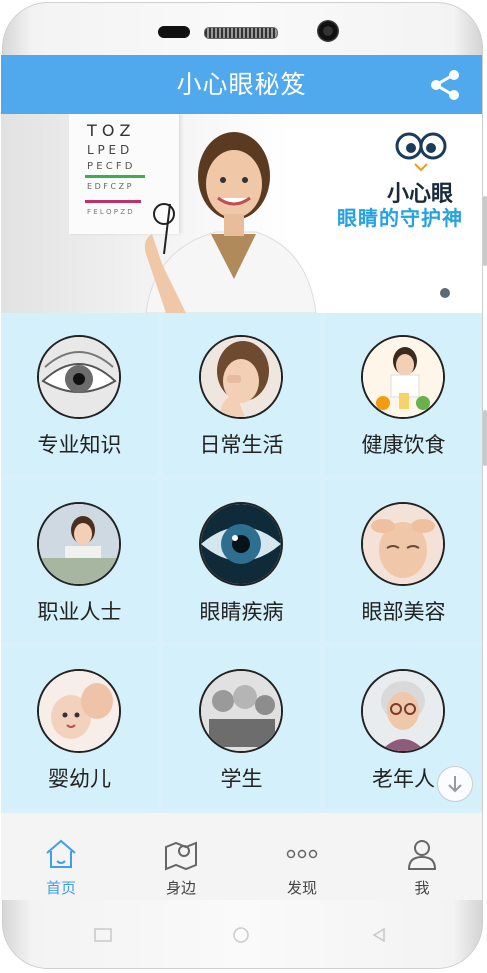 The height and width of the screenshot is (973, 487). I want to click on category-label: 学生, so click(241, 779).